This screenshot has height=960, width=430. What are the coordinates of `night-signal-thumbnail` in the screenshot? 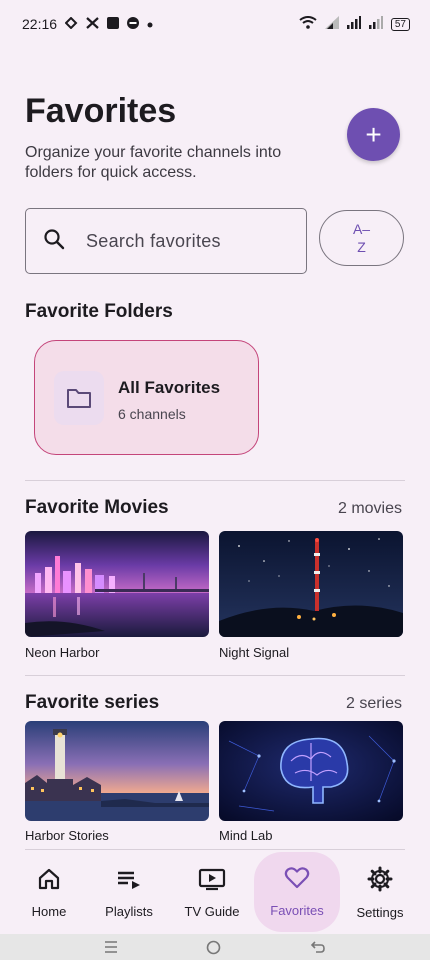 It's located at (311, 584).